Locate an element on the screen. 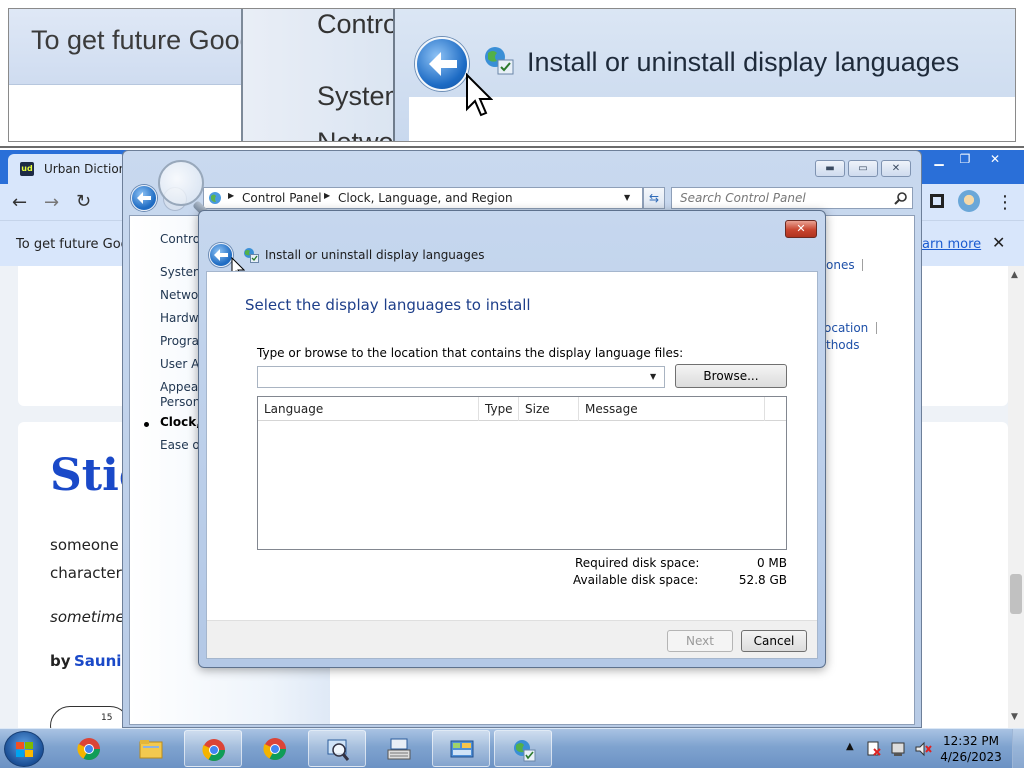  cp-close-button: ✕ is located at coordinates (896, 168).